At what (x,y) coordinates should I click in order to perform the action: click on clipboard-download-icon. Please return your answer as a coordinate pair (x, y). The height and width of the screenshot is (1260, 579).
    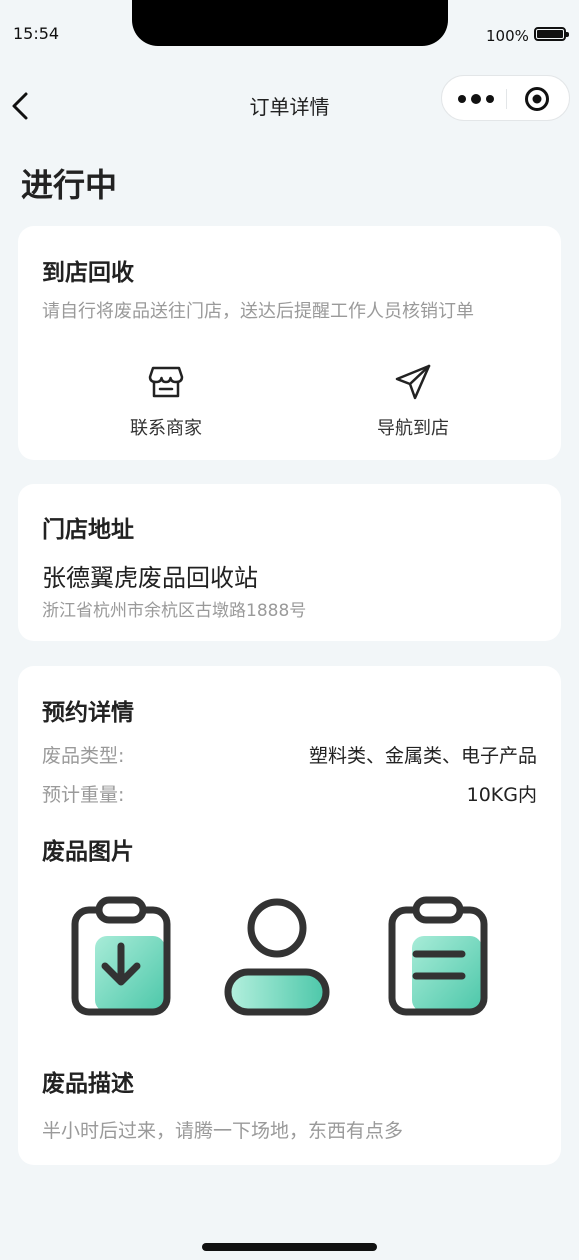
    Looking at the image, I should click on (124, 957).